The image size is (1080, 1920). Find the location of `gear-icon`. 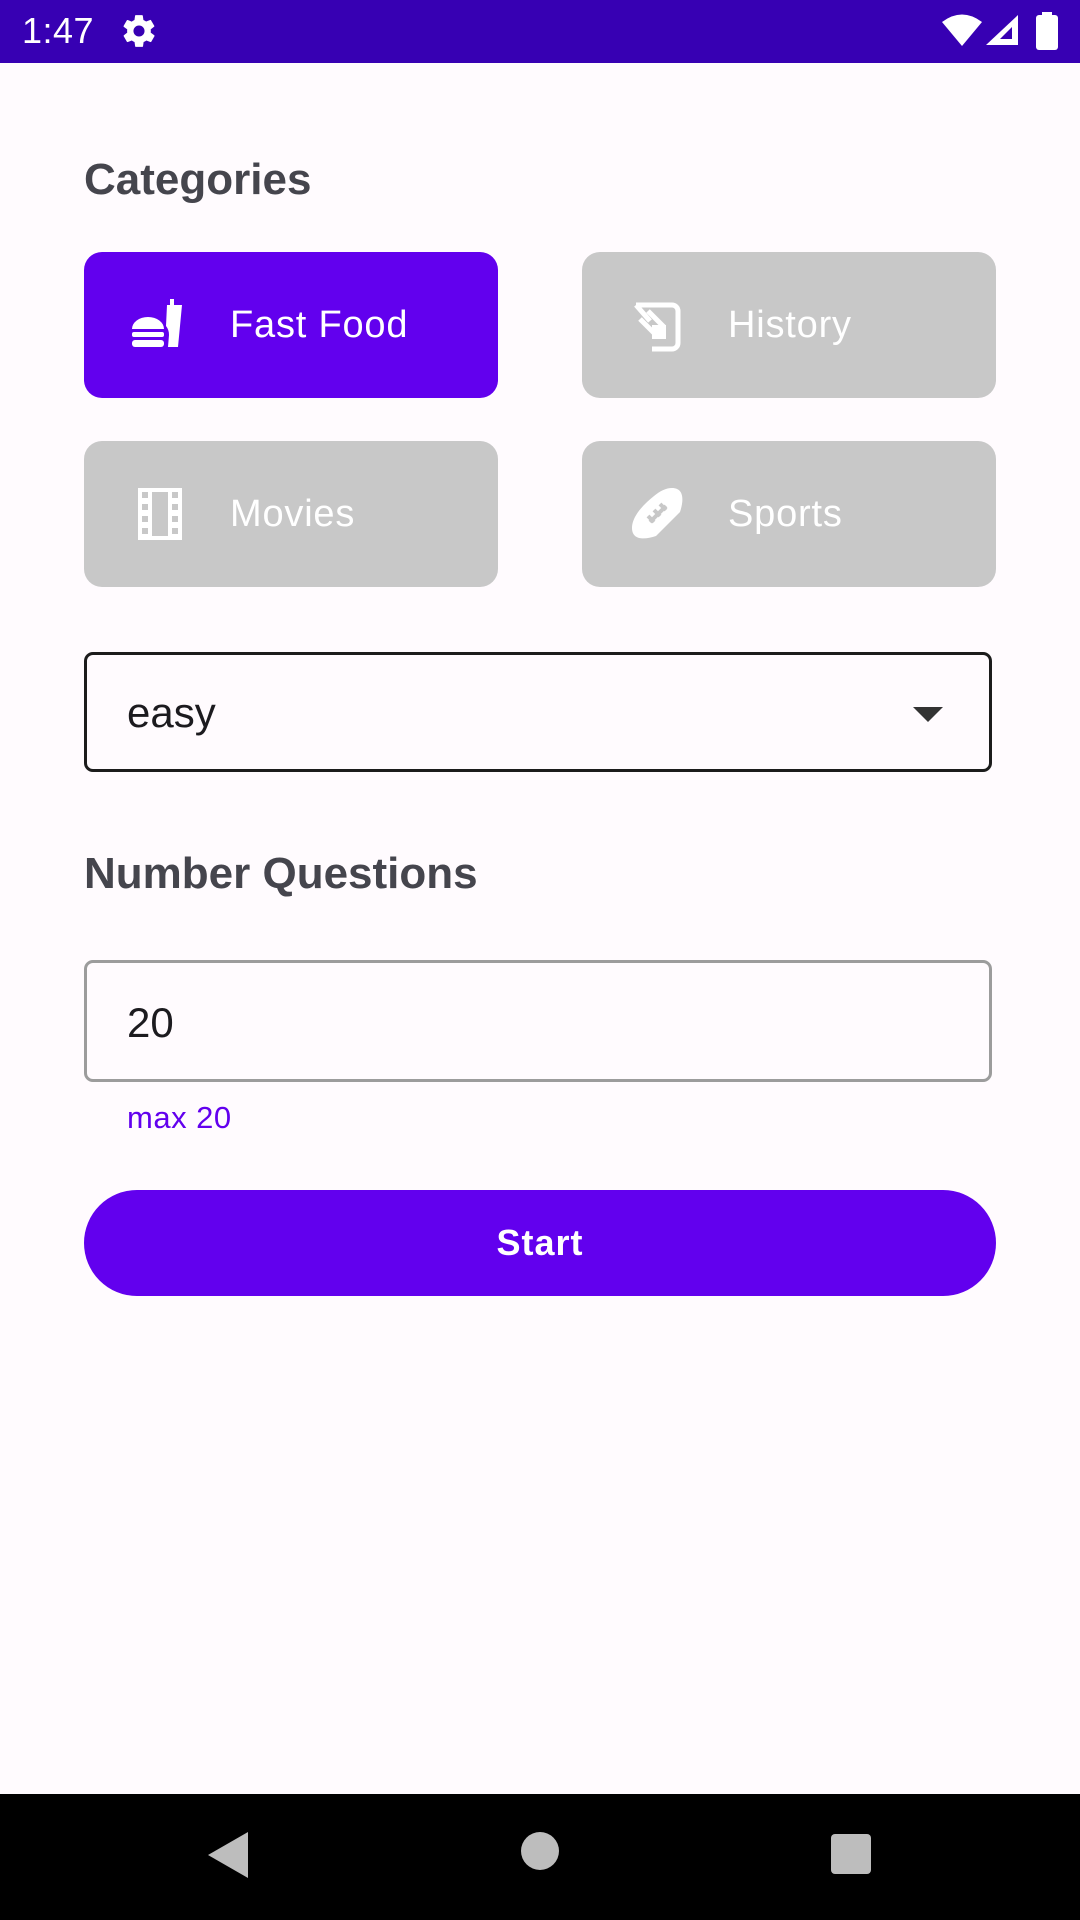

gear-icon is located at coordinates (139, 31).